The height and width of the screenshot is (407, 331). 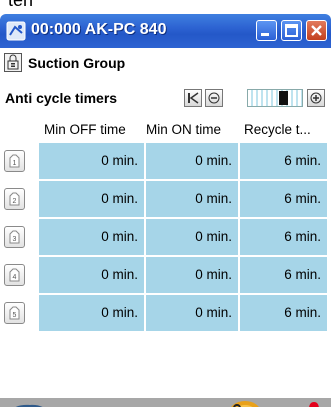 What do you see at coordinates (266, 30) in the screenshot?
I see `minimize-button` at bounding box center [266, 30].